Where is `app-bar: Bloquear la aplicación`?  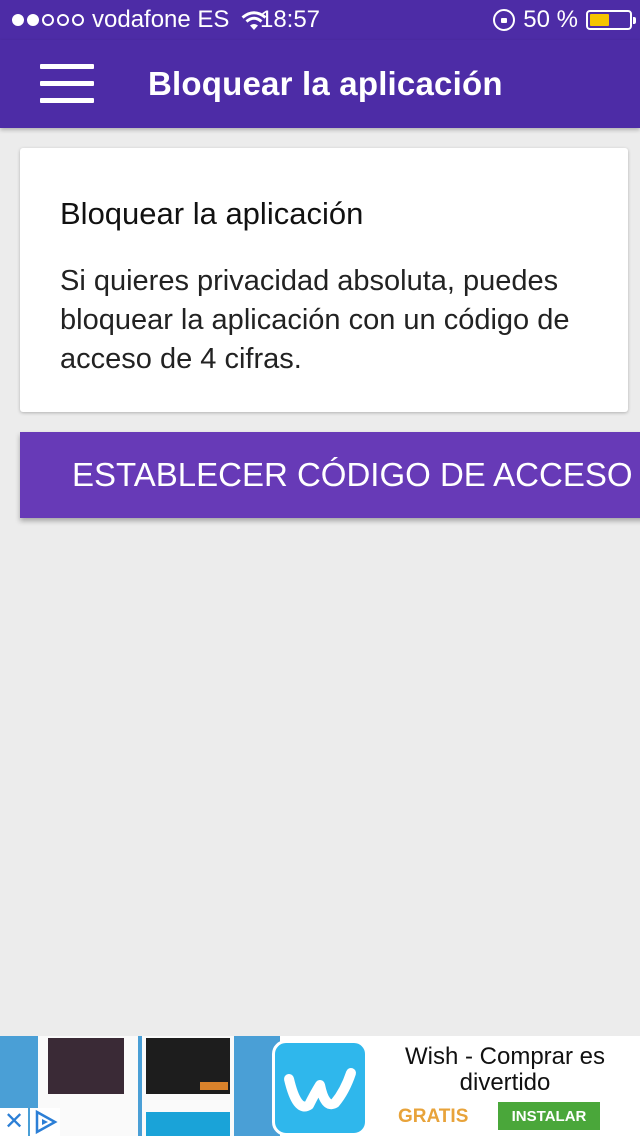
app-bar: Bloquear la aplicación is located at coordinates (320, 84).